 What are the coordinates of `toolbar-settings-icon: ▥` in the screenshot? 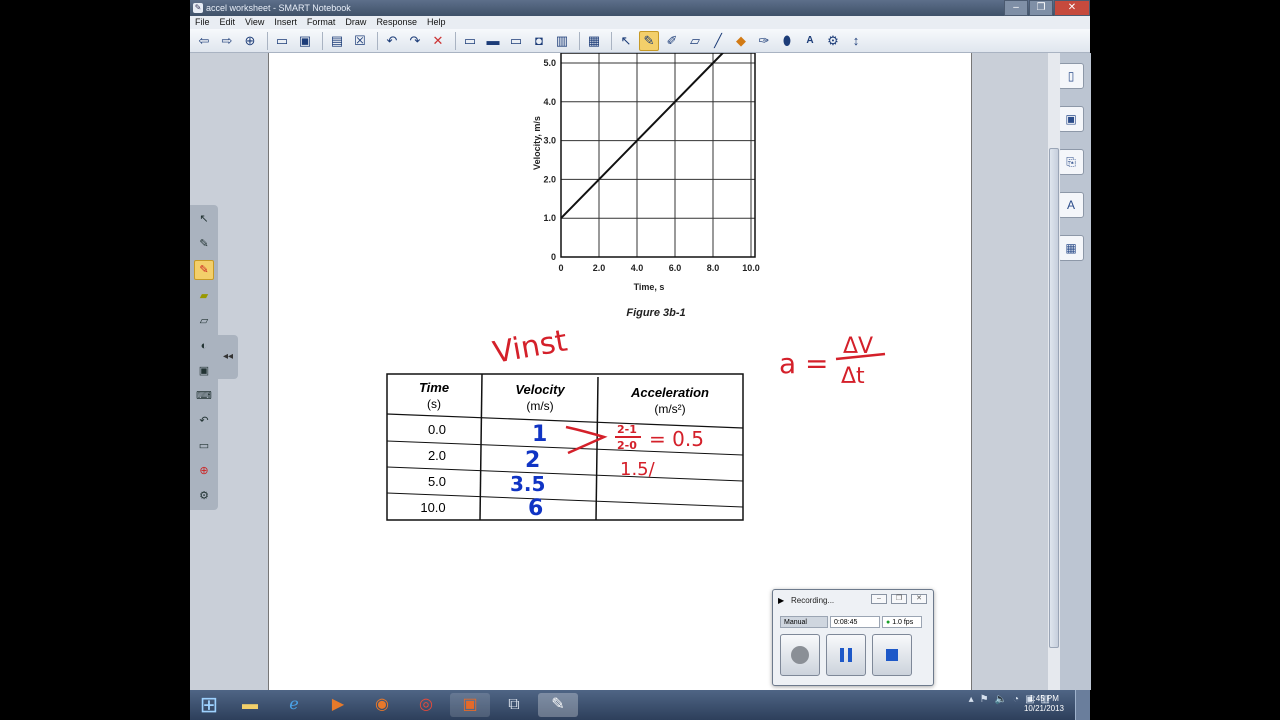 It's located at (562, 41).